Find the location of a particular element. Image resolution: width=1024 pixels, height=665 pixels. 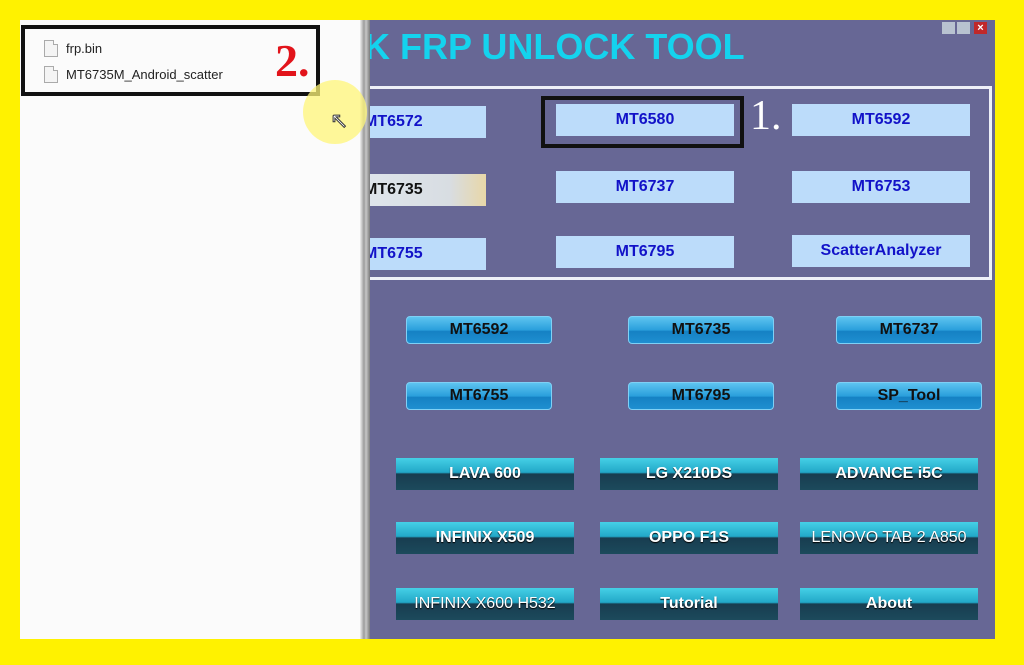

app-title: K FRP UNLOCK TOOL is located at coordinates (557, 46).